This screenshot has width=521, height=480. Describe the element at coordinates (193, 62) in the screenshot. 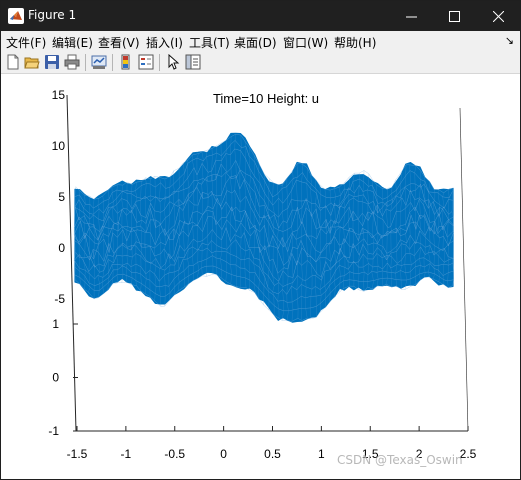

I see `property-editor-icon` at that location.